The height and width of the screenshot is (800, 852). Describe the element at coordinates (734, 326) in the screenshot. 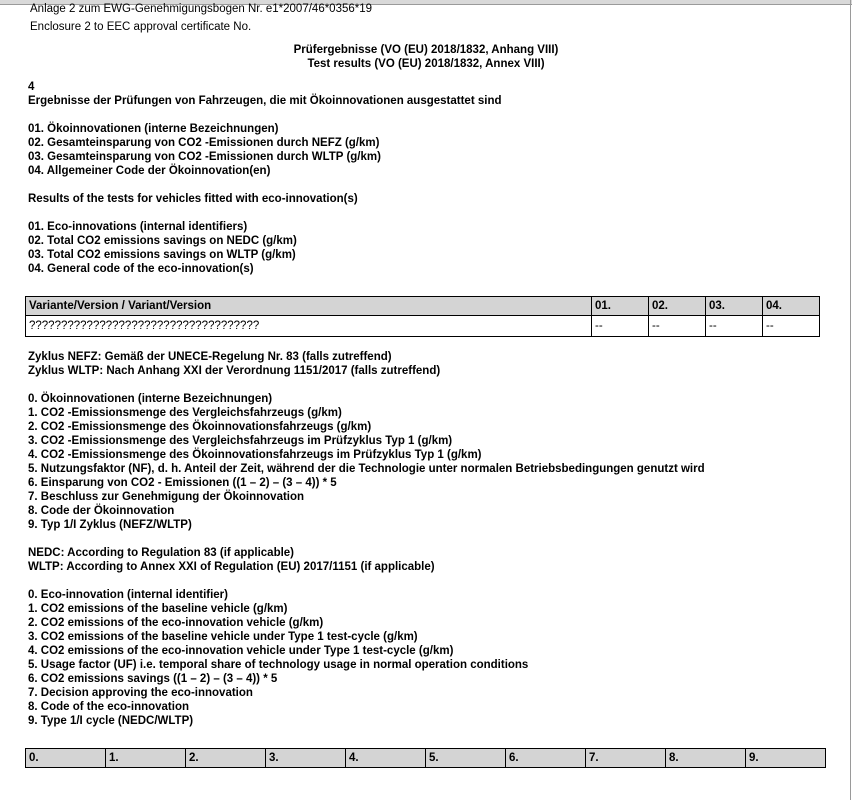

I see `value-cell-03: --` at that location.